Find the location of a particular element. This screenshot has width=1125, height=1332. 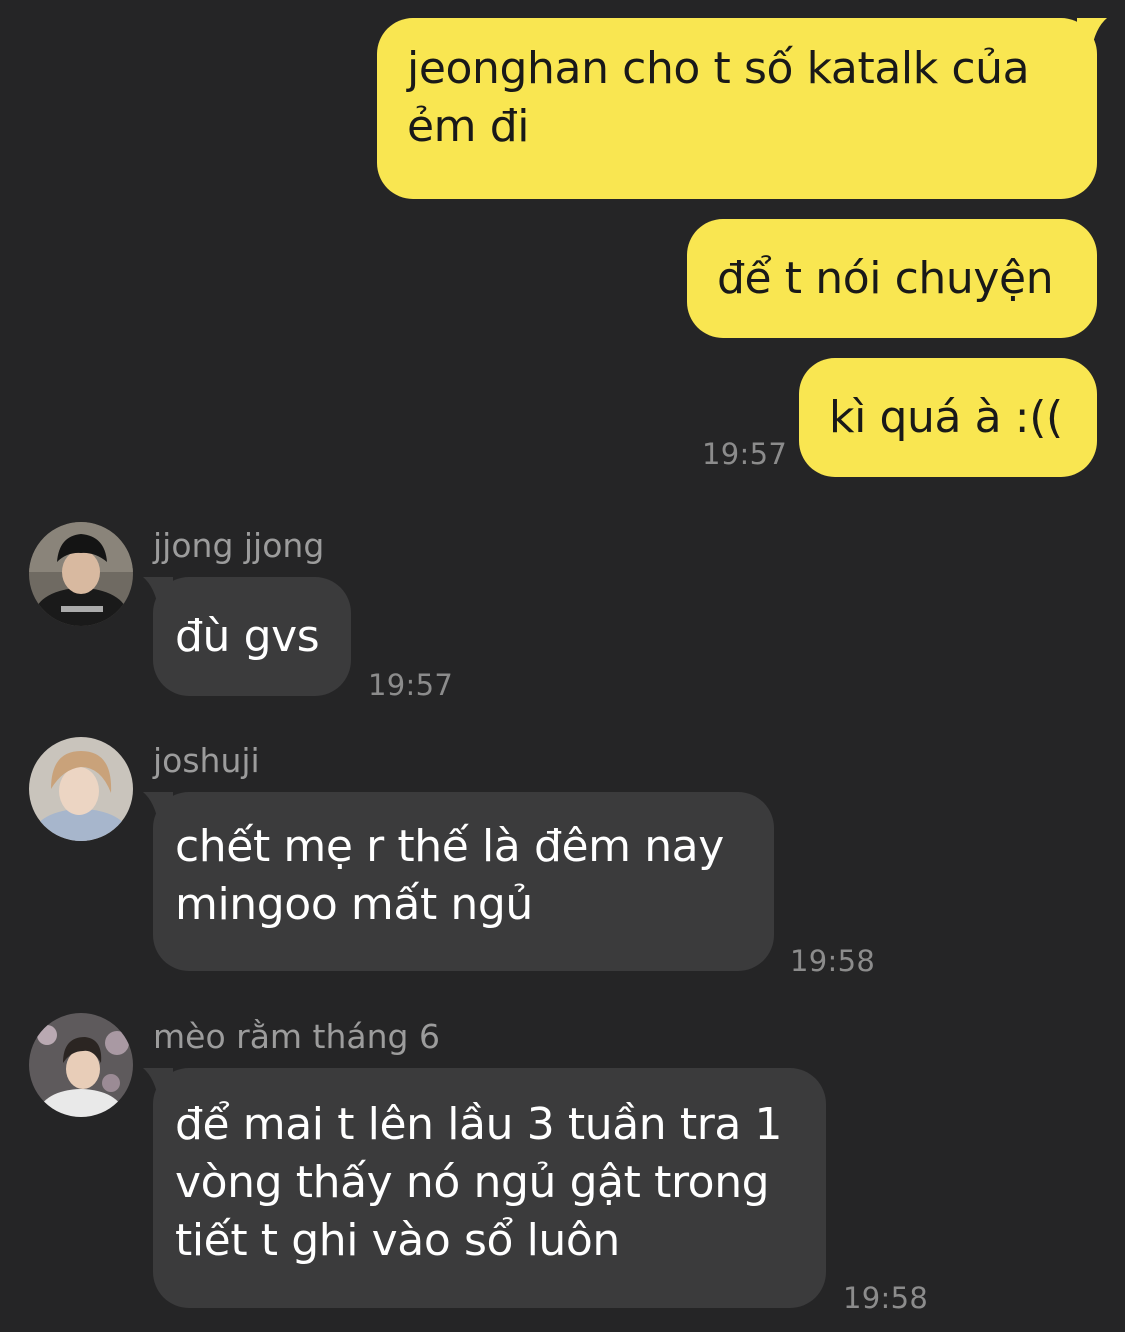

outgoing-message-bubble: kì quá à :(( is located at coordinates (948, 417).